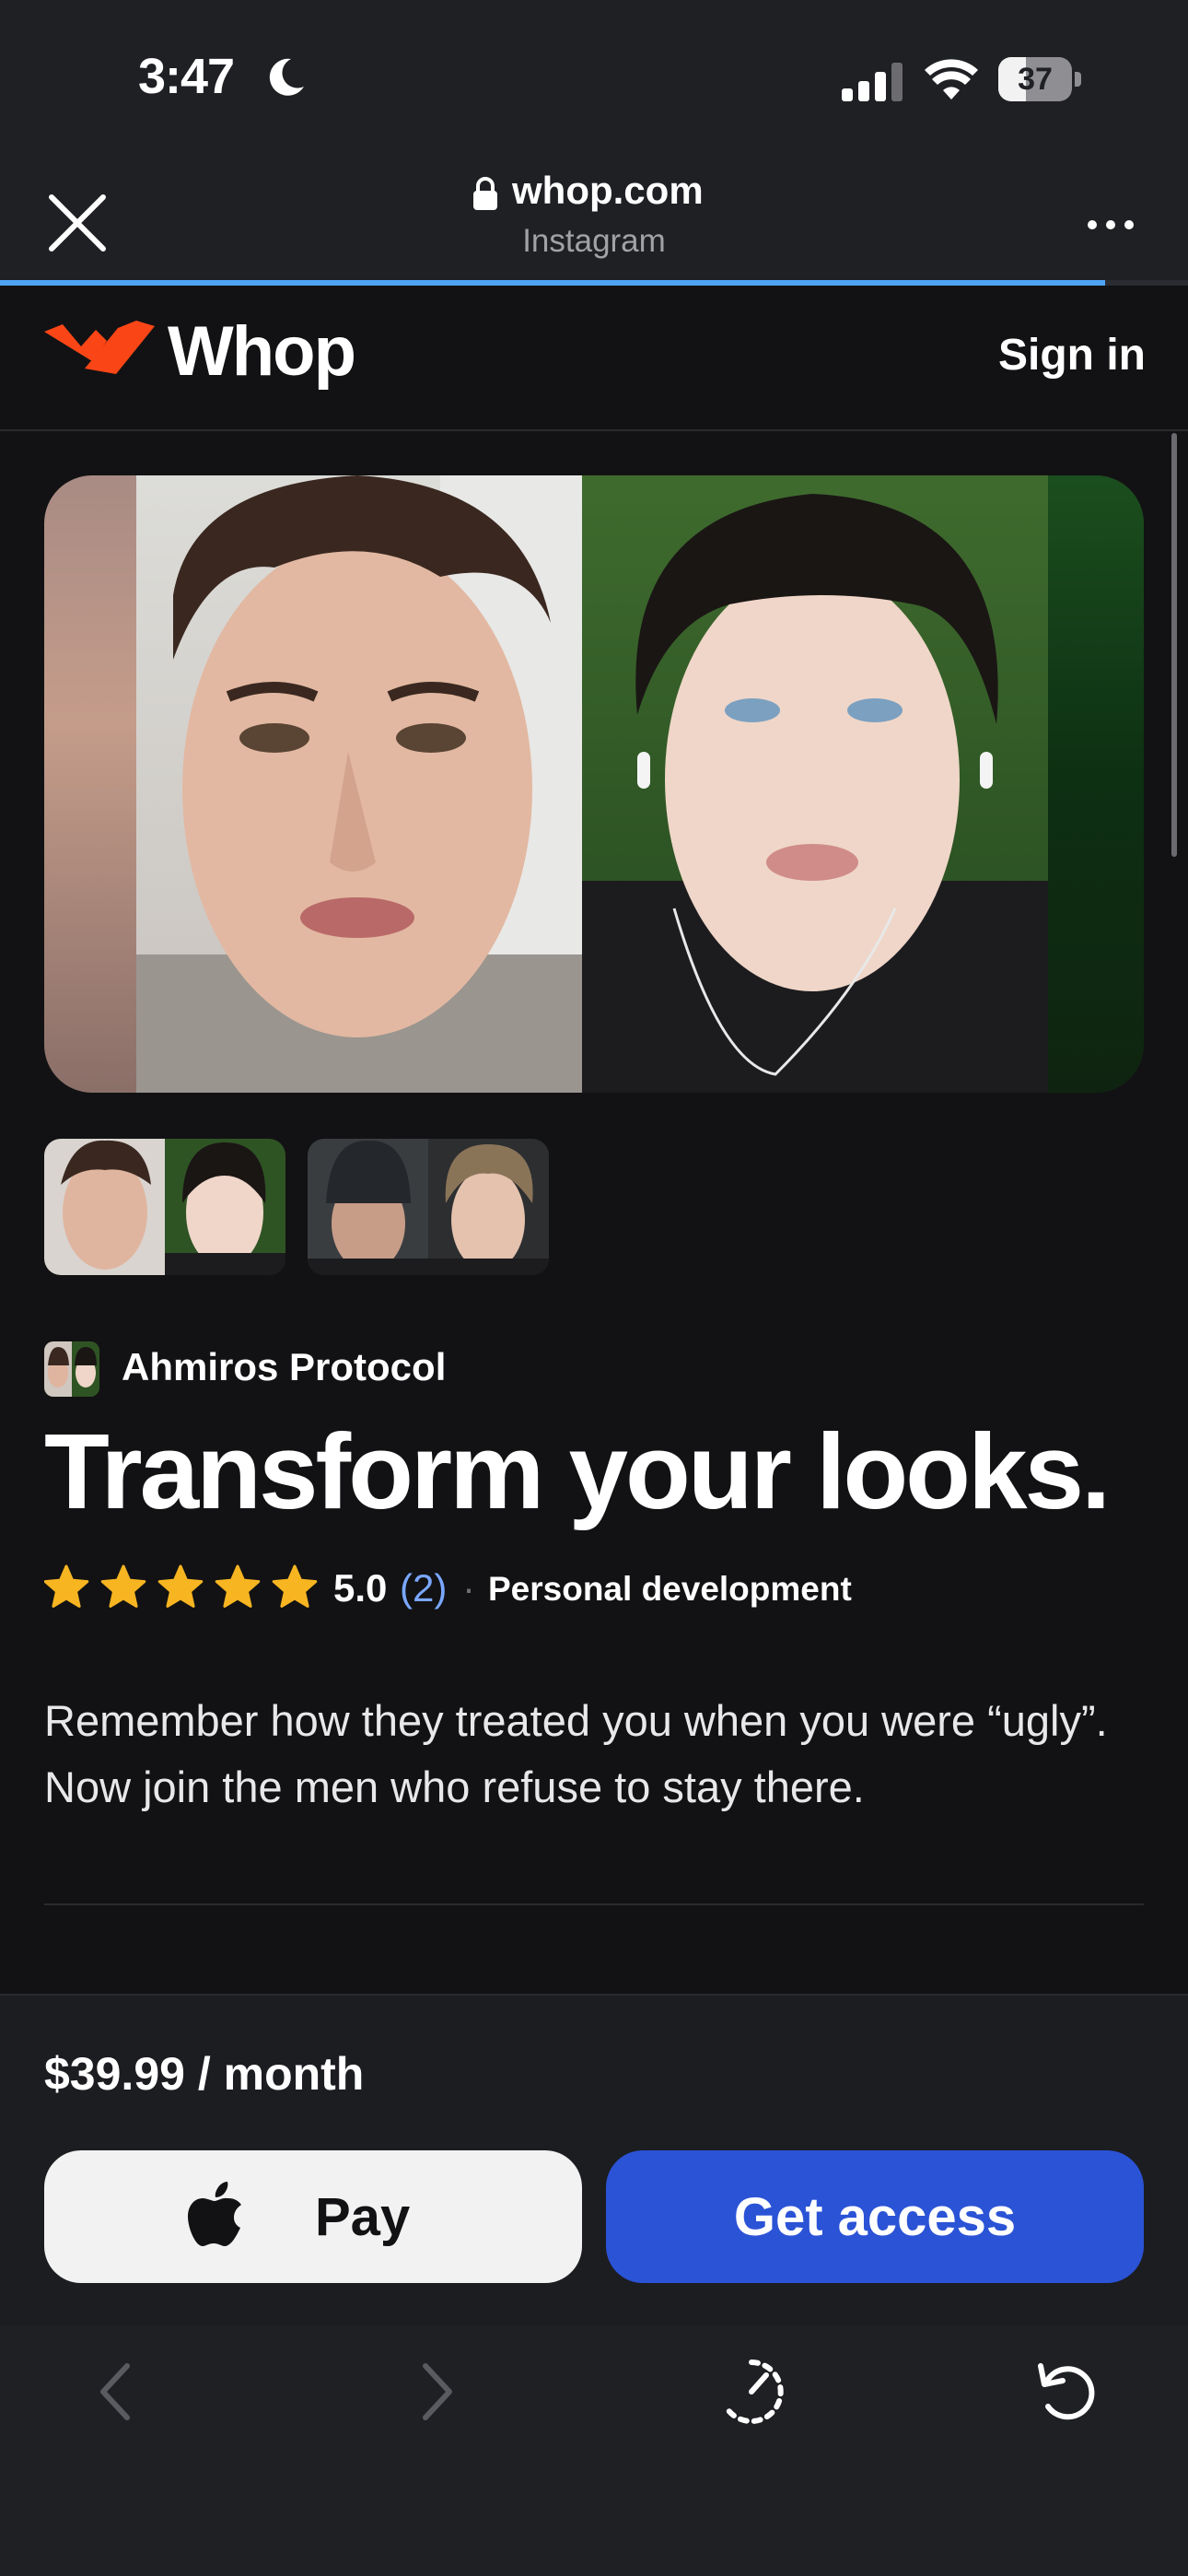 The width and height of the screenshot is (1188, 2576). I want to click on category-label: Personal development, so click(670, 1589).